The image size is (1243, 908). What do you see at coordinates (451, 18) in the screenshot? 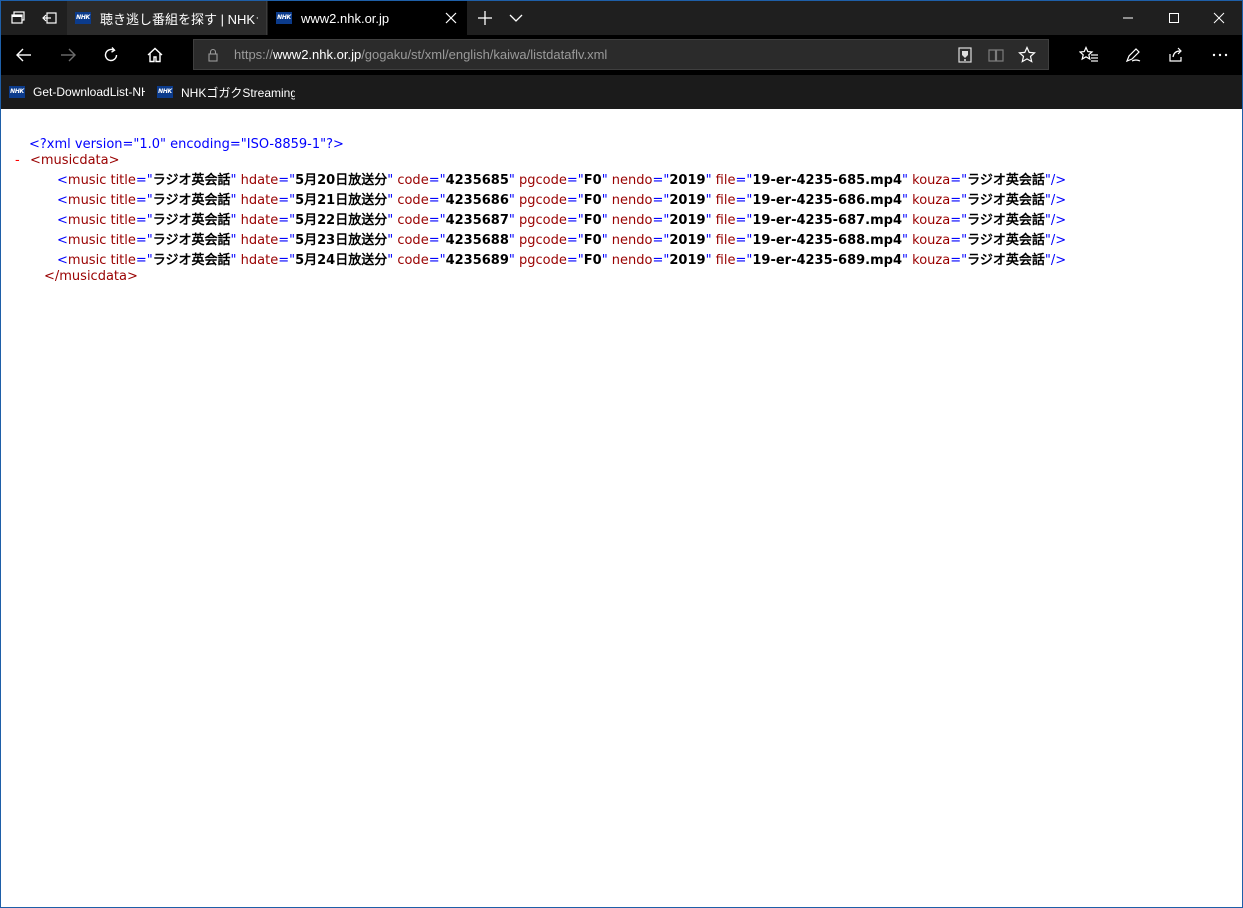
I see `close-tab-button` at bounding box center [451, 18].